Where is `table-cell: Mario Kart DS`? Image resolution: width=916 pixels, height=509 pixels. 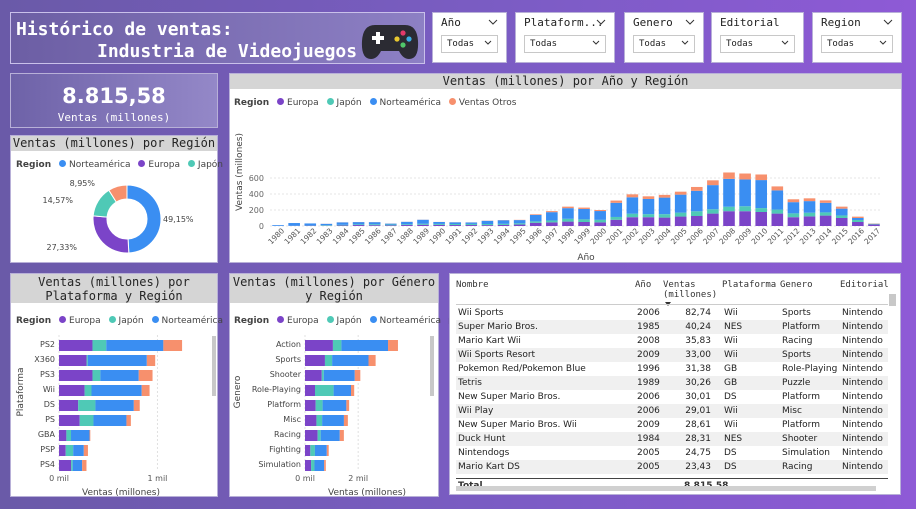
table-cell: Mario Kart DS is located at coordinates (489, 467).